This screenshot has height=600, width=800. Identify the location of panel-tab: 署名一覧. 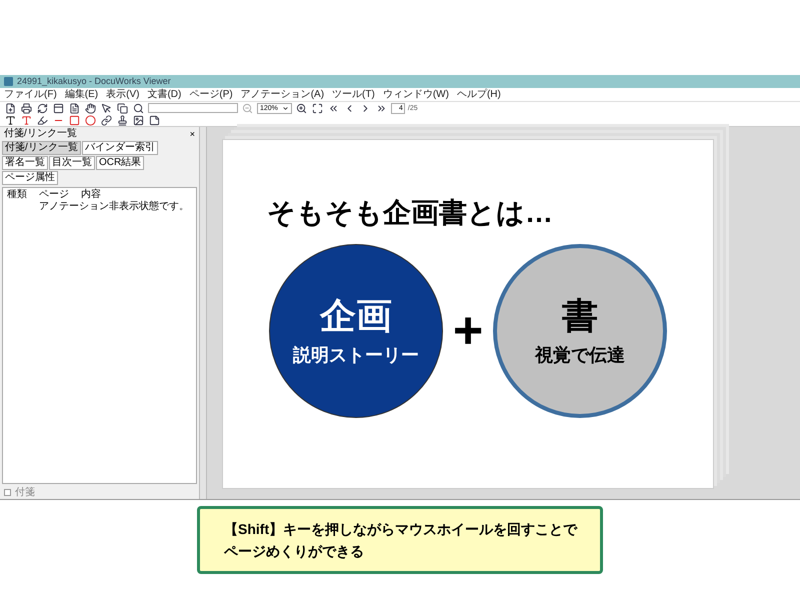
(25, 163).